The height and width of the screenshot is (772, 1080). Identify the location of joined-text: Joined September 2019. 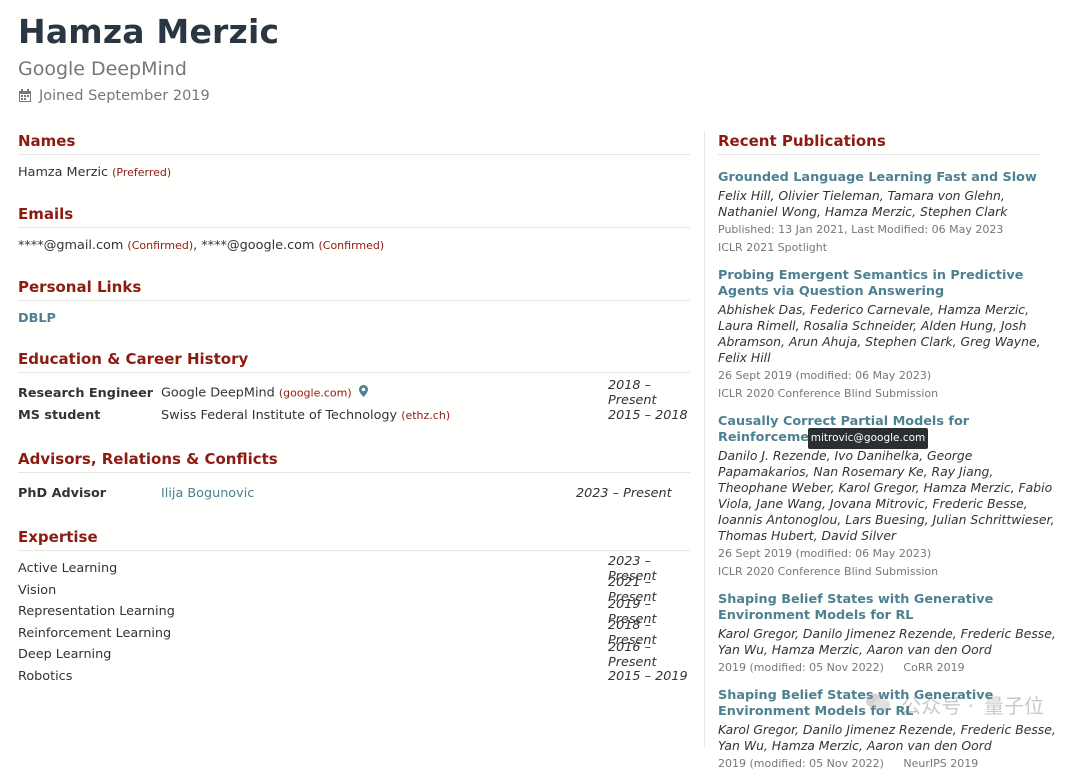
(124, 96).